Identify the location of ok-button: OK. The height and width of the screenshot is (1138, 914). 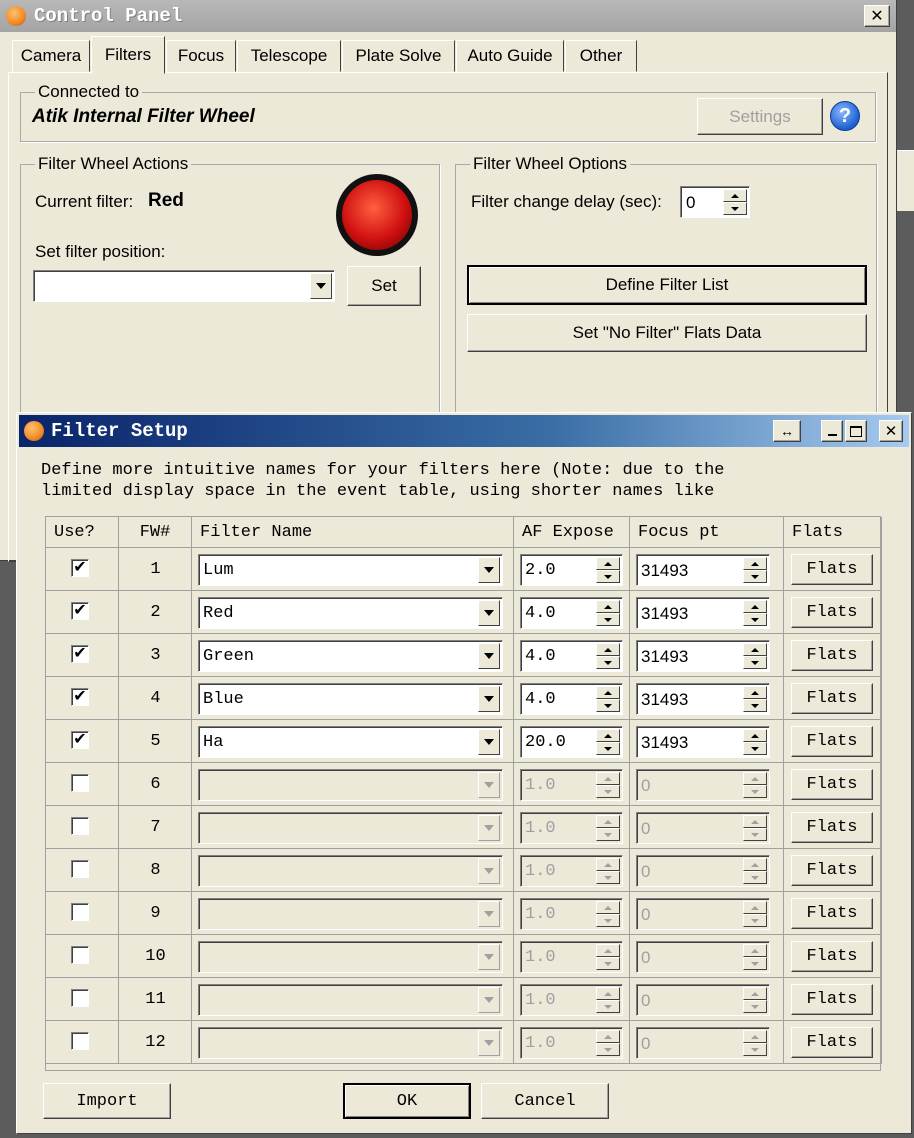
(407, 1101).